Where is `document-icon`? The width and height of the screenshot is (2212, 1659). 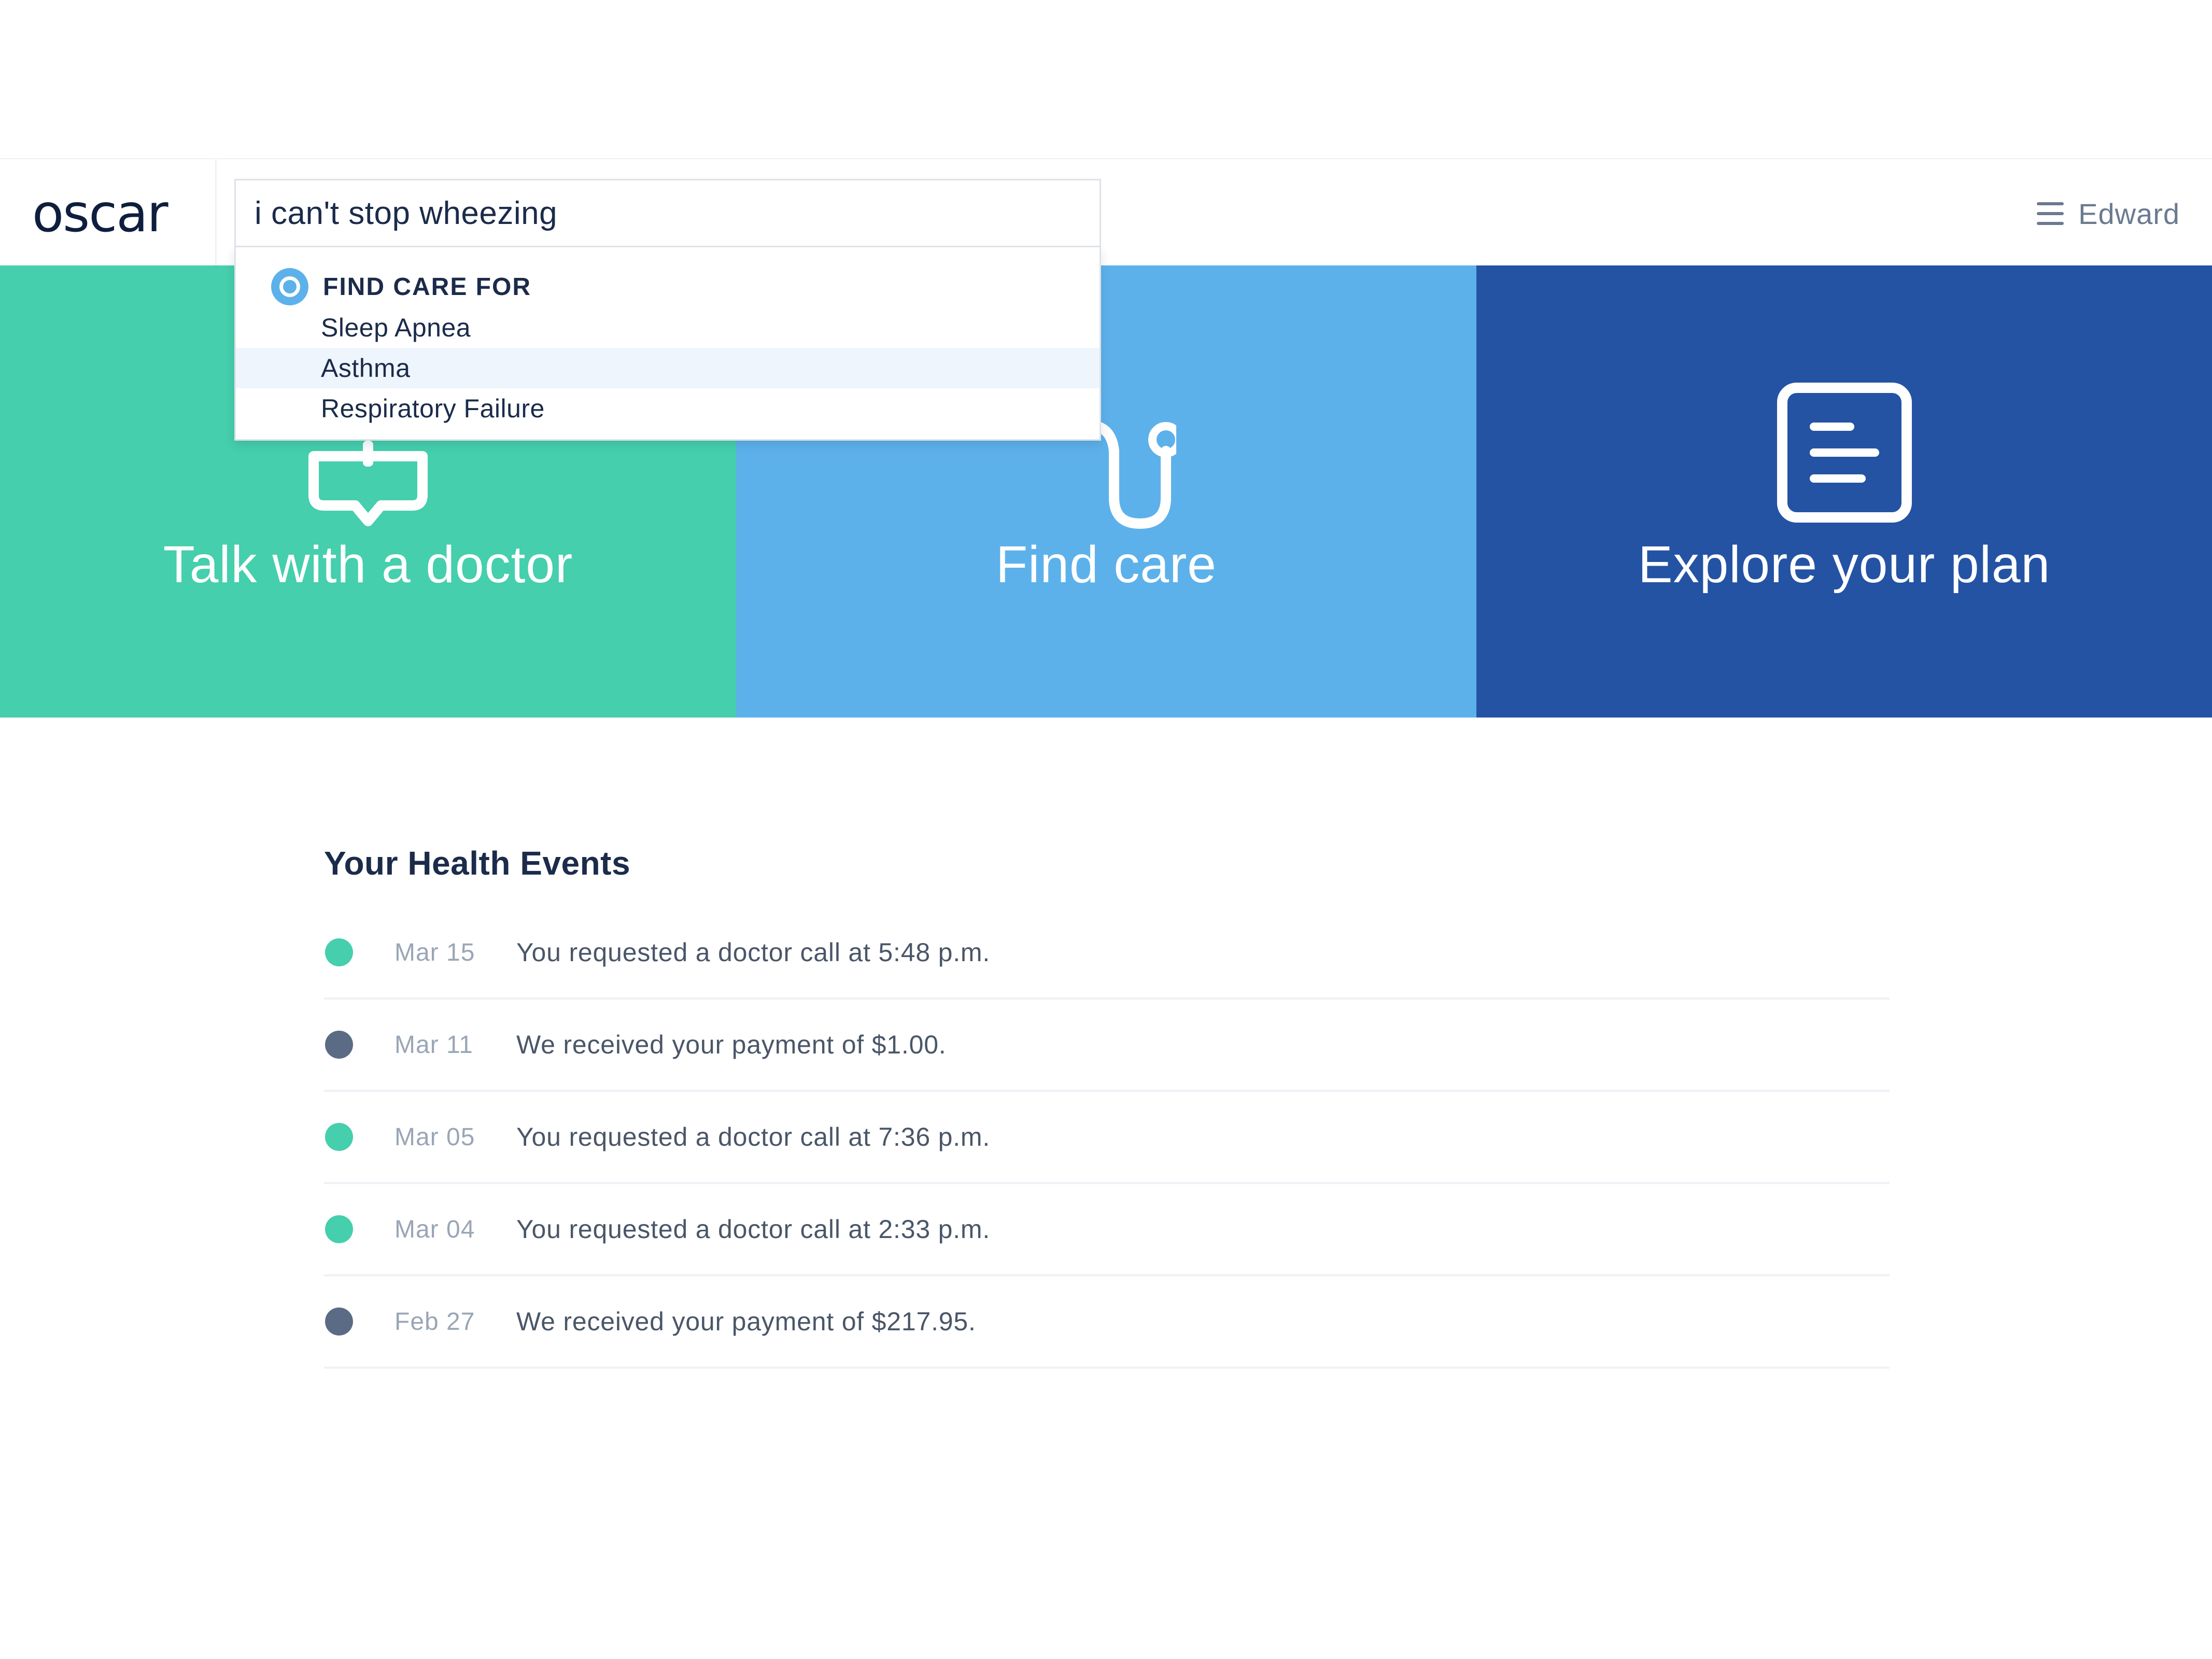 document-icon is located at coordinates (1844, 453).